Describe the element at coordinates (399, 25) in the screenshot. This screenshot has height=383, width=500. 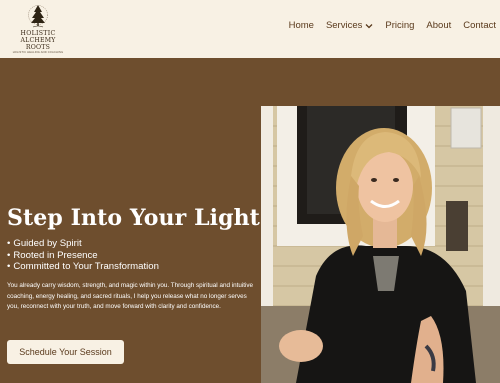
I see `nav-pricing: Pricing` at that location.